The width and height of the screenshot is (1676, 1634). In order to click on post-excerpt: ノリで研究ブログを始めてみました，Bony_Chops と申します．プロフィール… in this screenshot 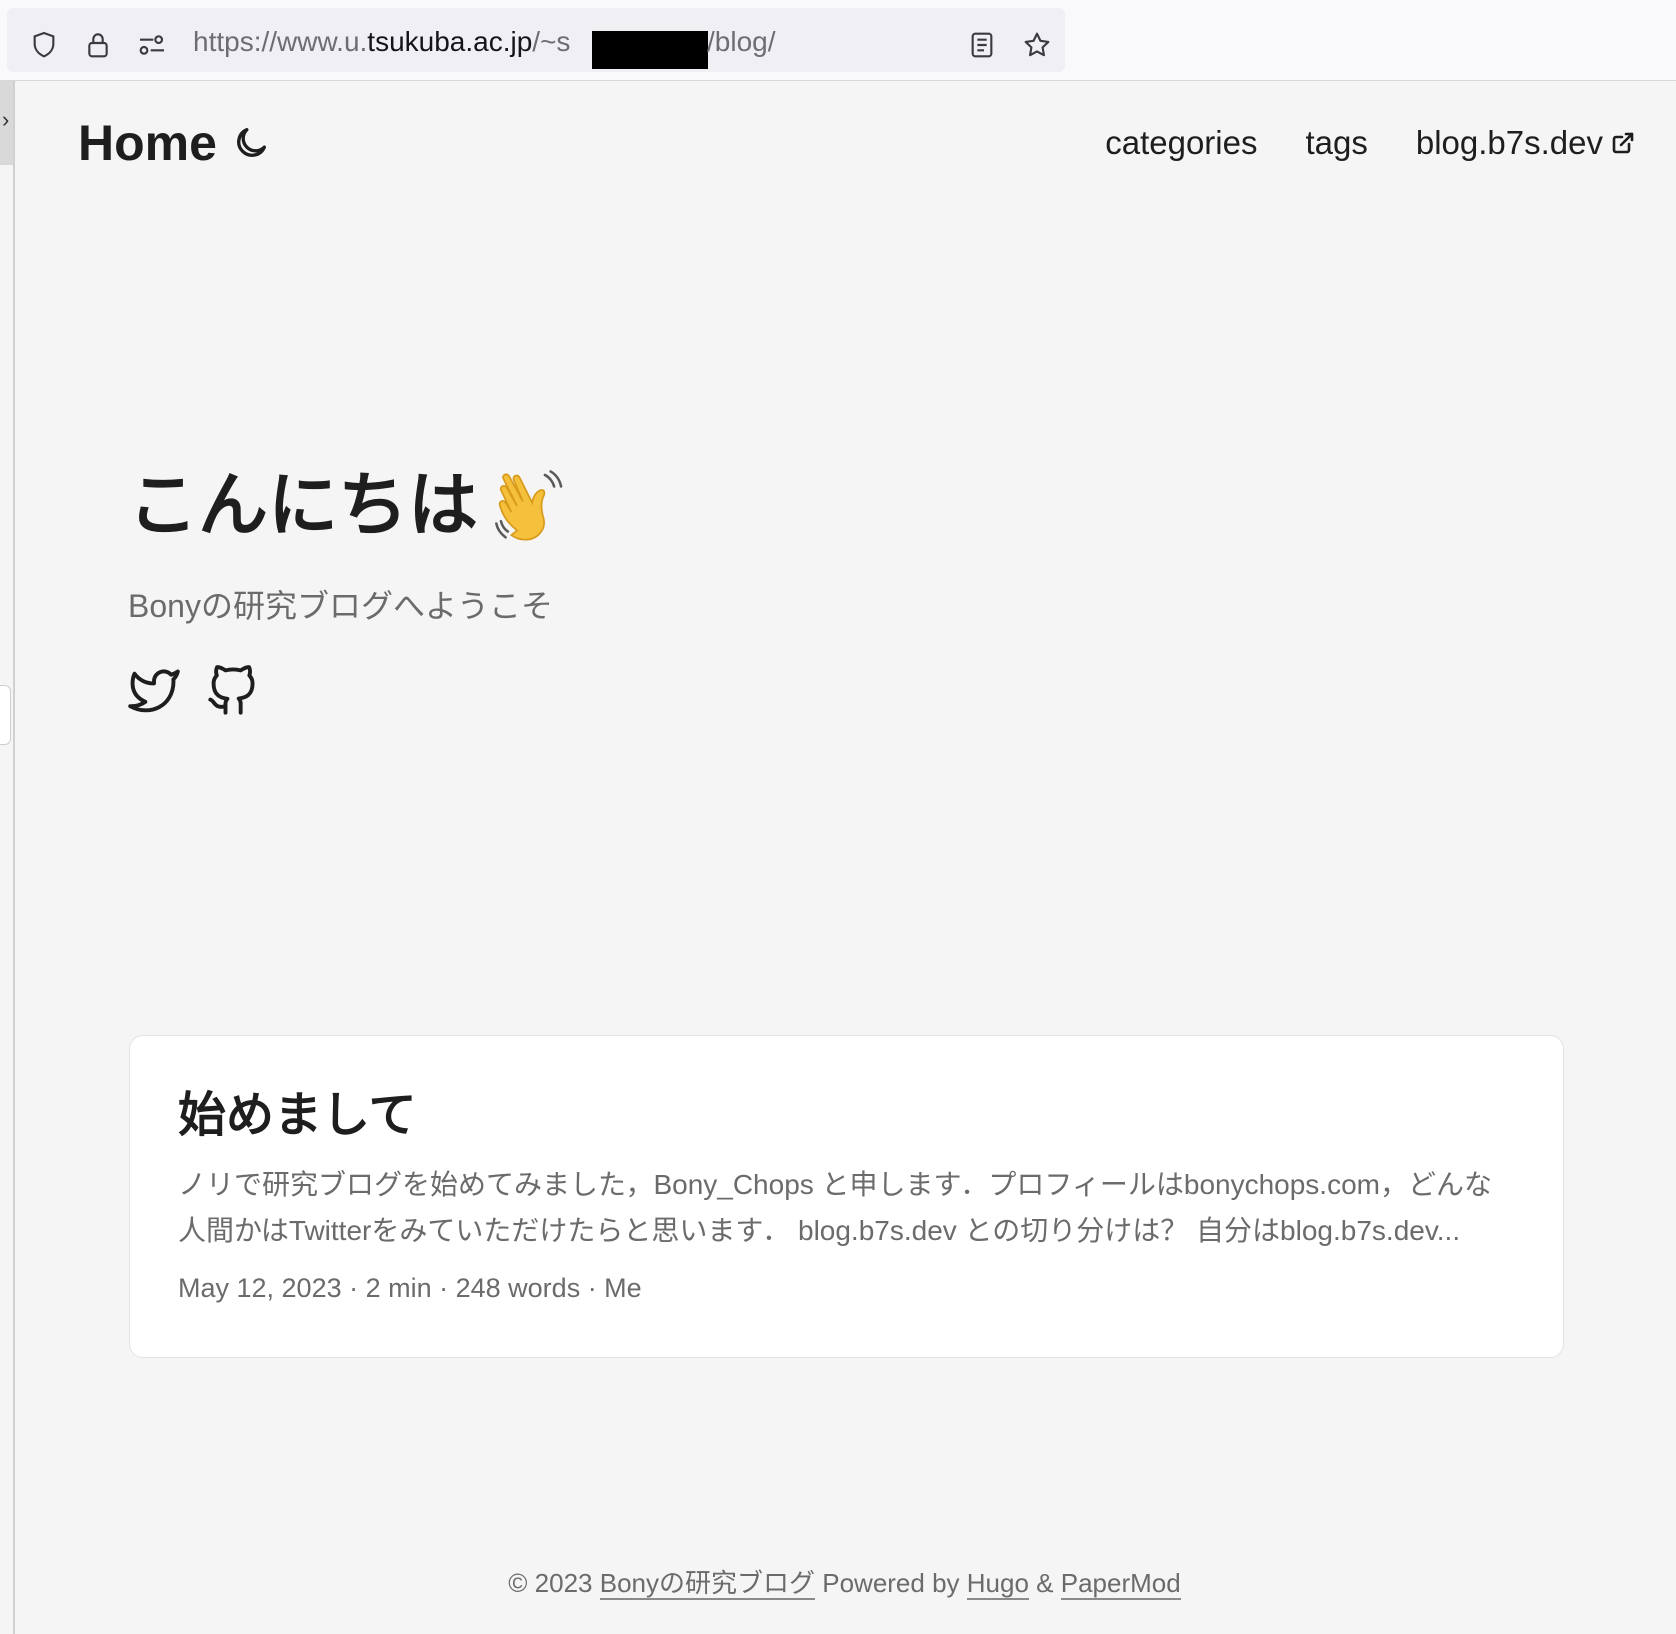, I will do `click(835, 1207)`.